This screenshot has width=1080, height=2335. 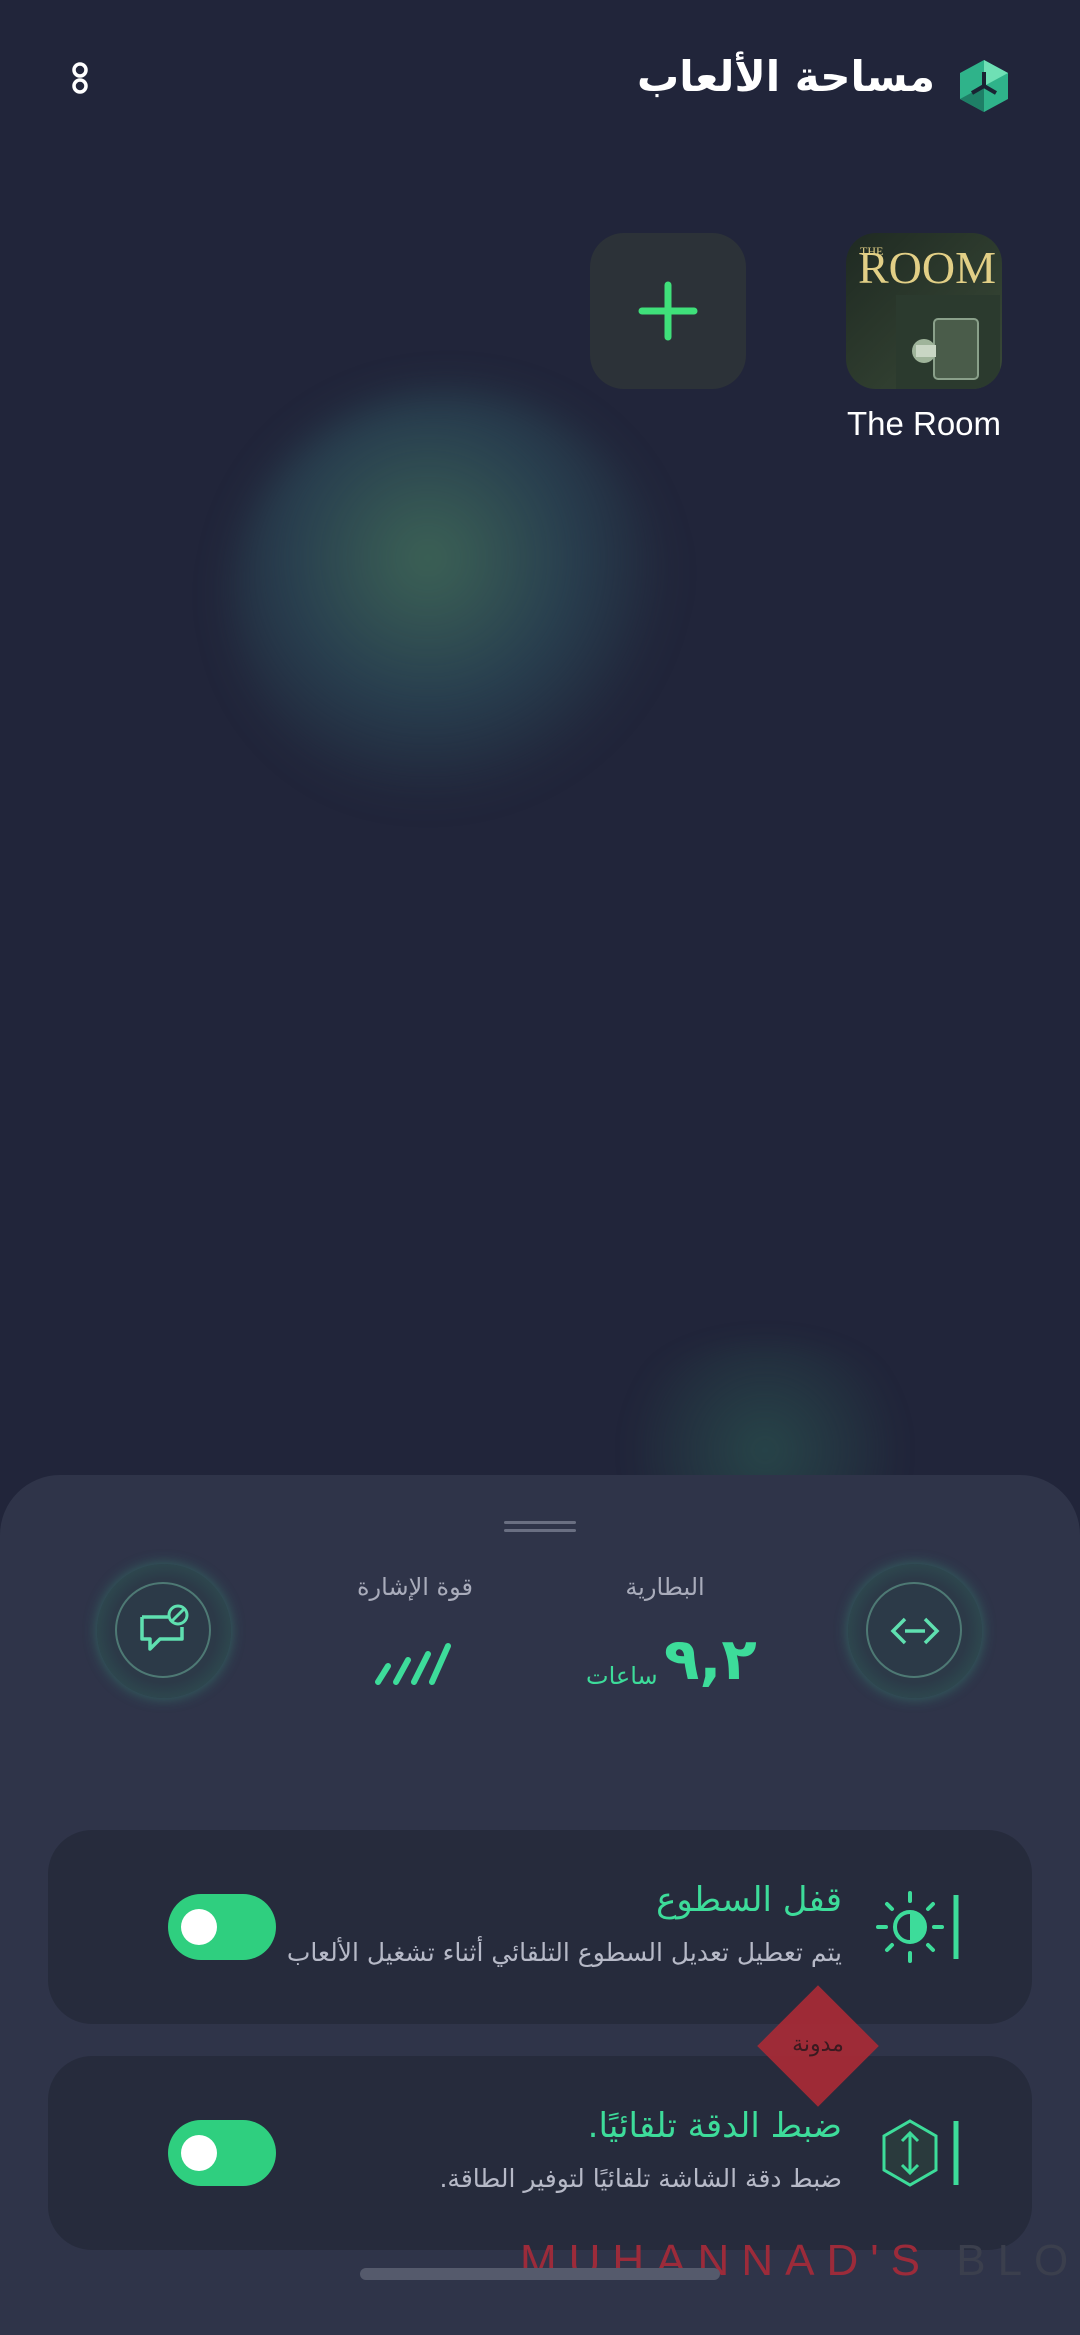 What do you see at coordinates (749, 1900) in the screenshot?
I see `setting-title: قفل السطوع` at bounding box center [749, 1900].